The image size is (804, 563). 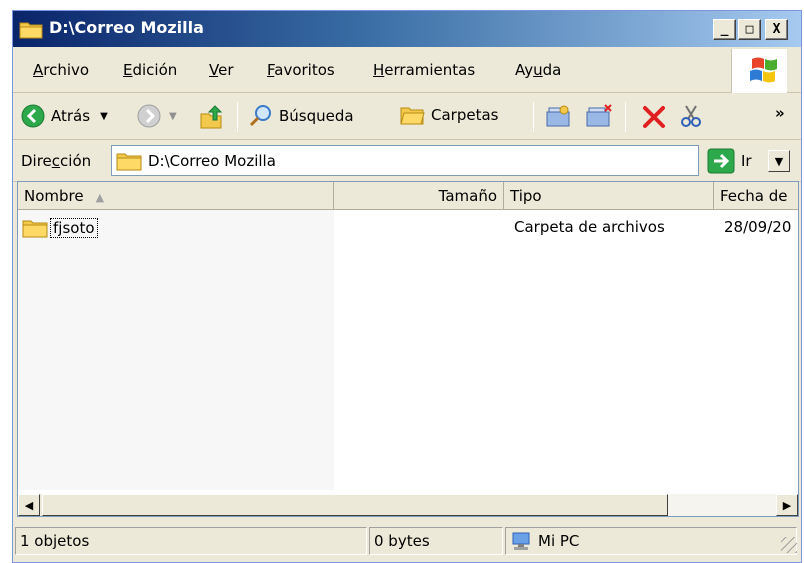 What do you see at coordinates (749, 29) in the screenshot?
I see `maximize-button: □` at bounding box center [749, 29].